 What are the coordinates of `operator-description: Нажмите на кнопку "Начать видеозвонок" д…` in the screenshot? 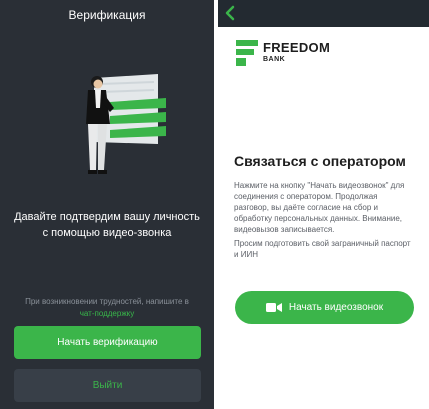 It's located at (319, 207).